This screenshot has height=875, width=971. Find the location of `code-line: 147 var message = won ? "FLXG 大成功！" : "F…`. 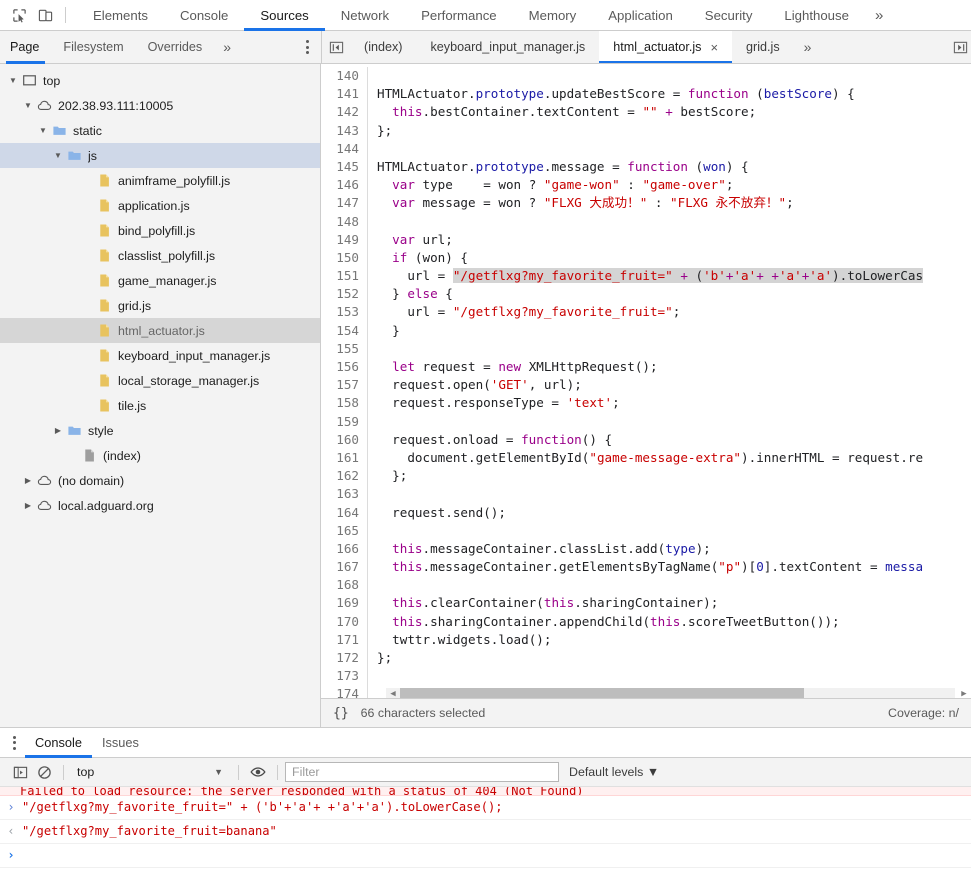

code-line: 147 var message = won ? "FLXG 大成功！" : "F… is located at coordinates (646, 203).